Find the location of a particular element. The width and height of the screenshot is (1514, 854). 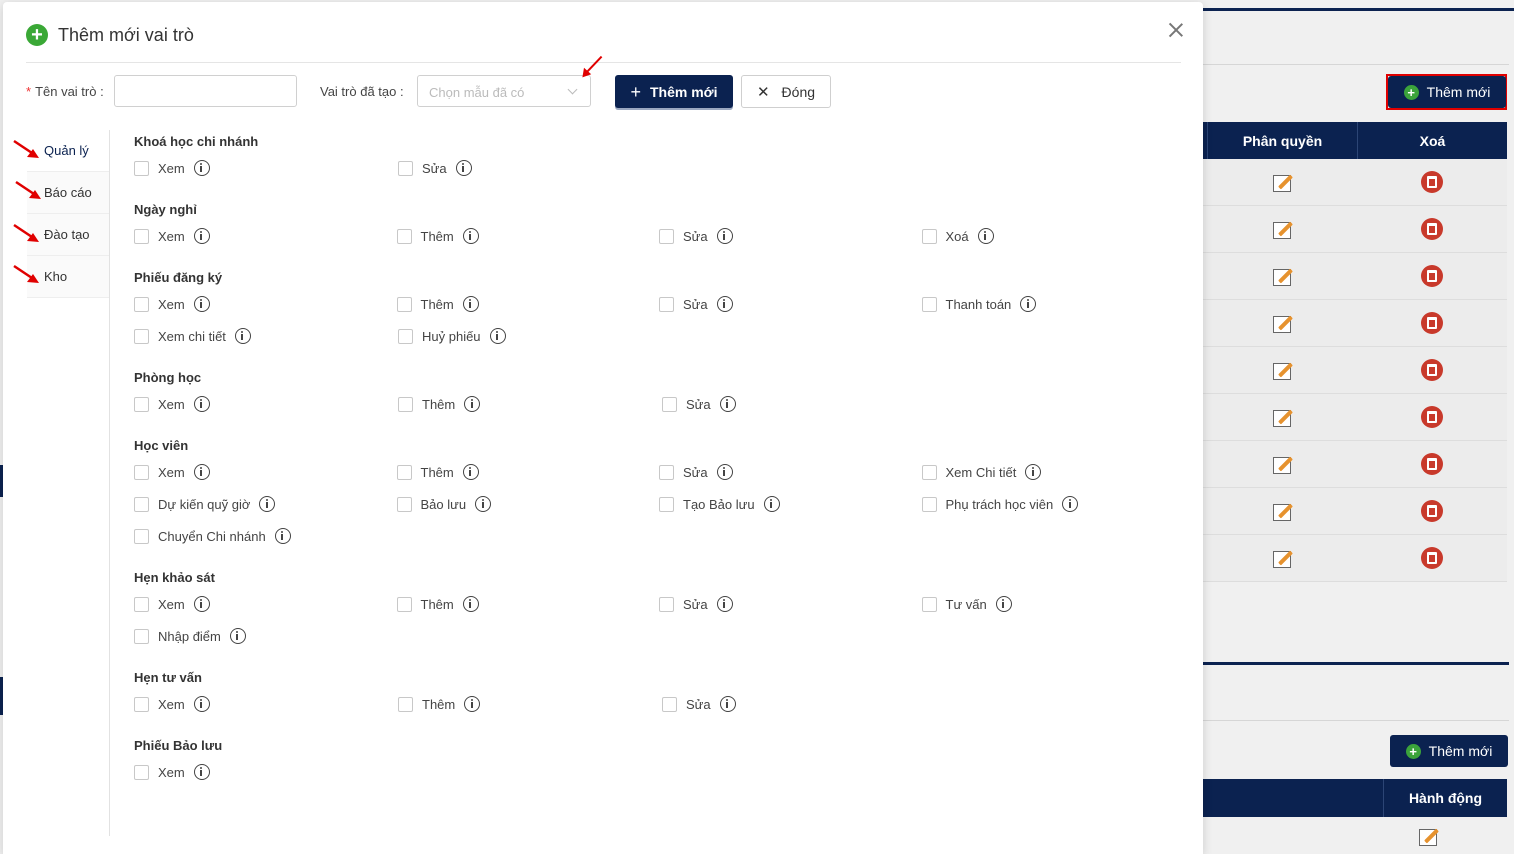

pencil-icon is located at coordinates (1282, 464).